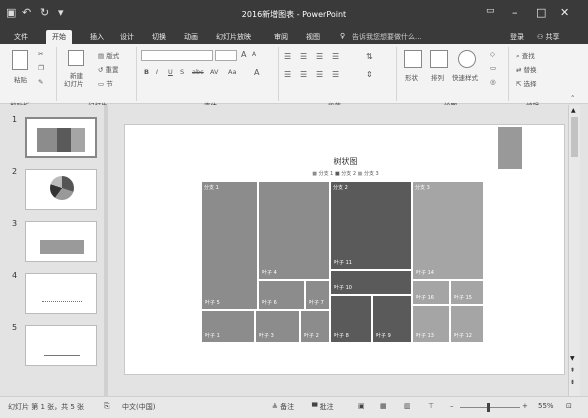 The width and height of the screenshot is (588, 418). What do you see at coordinates (369, 56) in the screenshot?
I see `text-direction-icon: ⇅` at bounding box center [369, 56].